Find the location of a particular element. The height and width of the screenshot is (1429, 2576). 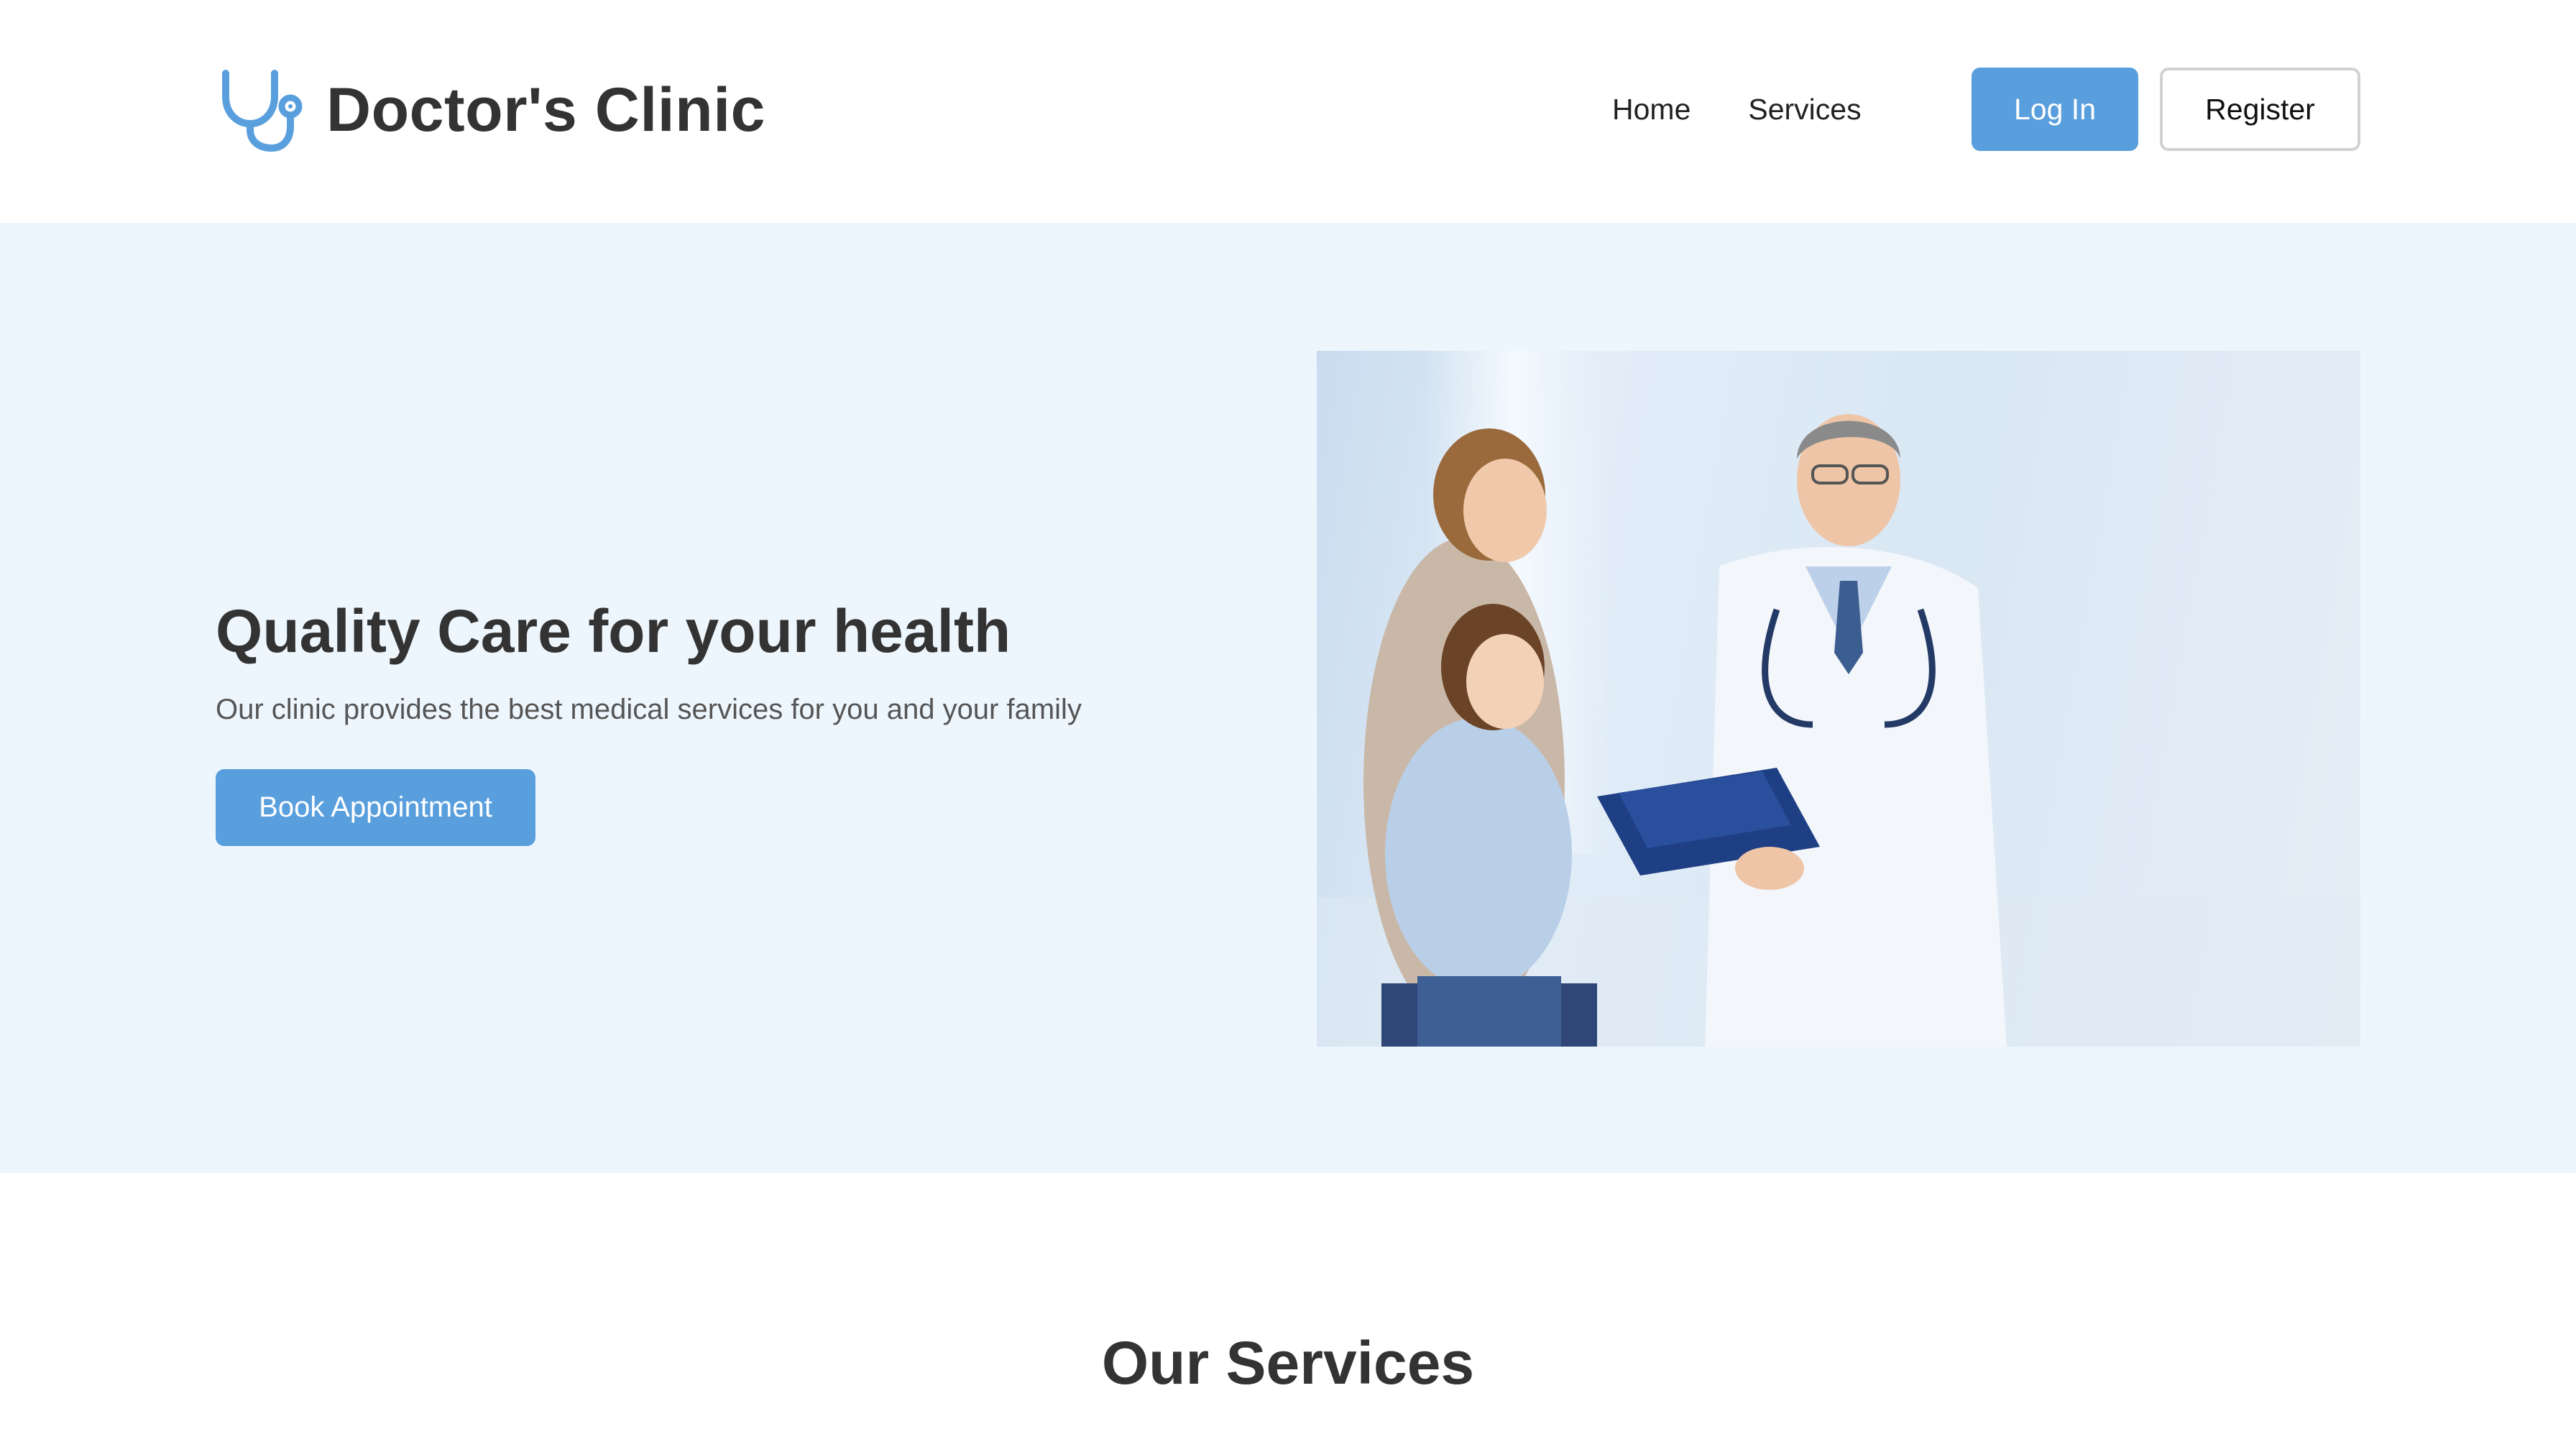

nav-home-link: Home is located at coordinates (1651, 110).